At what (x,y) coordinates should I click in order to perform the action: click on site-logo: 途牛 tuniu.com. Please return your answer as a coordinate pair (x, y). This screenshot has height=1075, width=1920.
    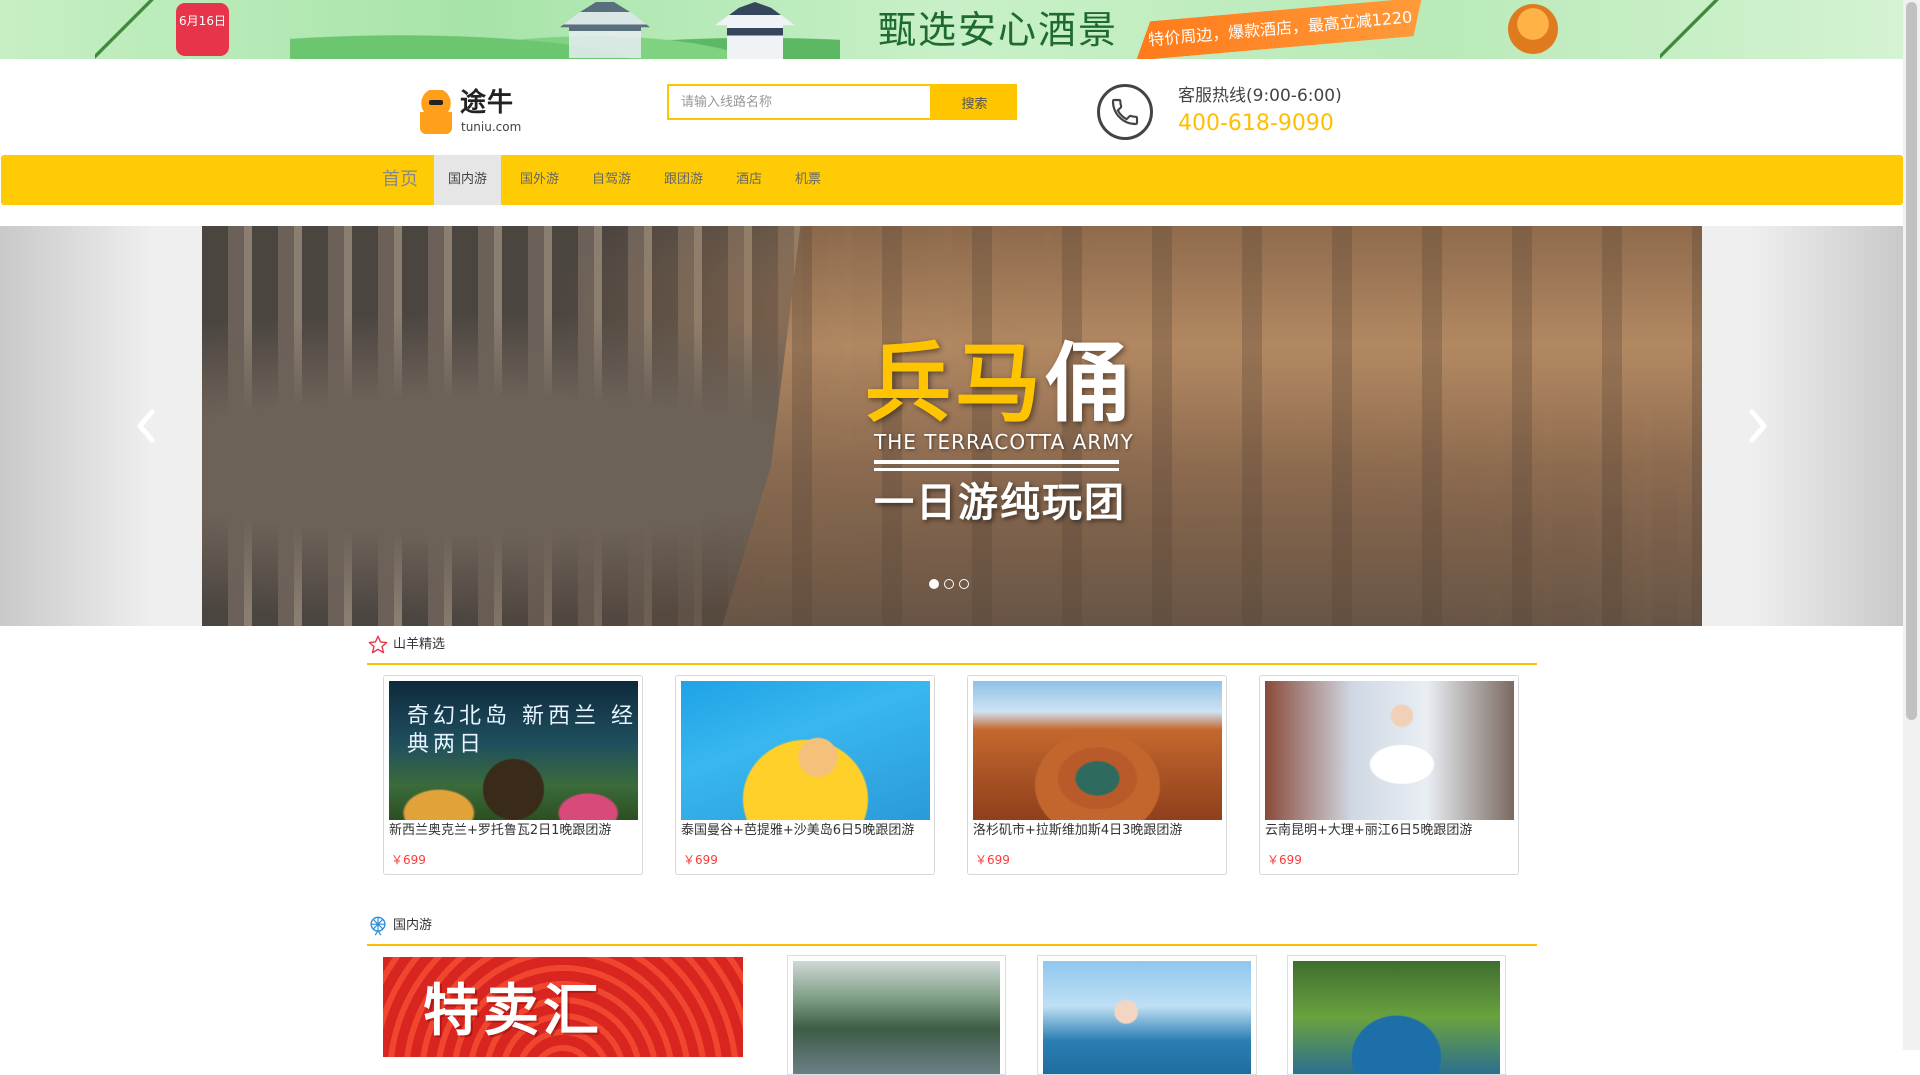
    Looking at the image, I should click on (475, 113).